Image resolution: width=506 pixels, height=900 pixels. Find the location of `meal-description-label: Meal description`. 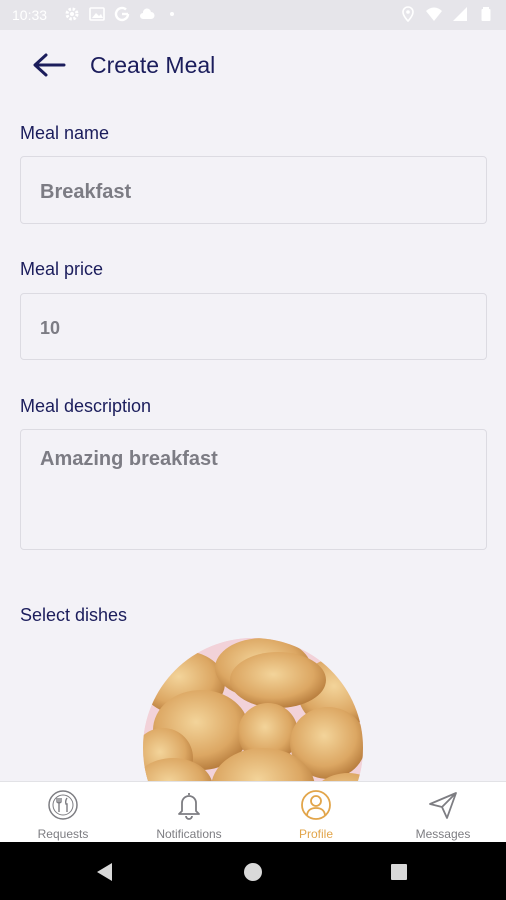

meal-description-label: Meal description is located at coordinates (86, 406).